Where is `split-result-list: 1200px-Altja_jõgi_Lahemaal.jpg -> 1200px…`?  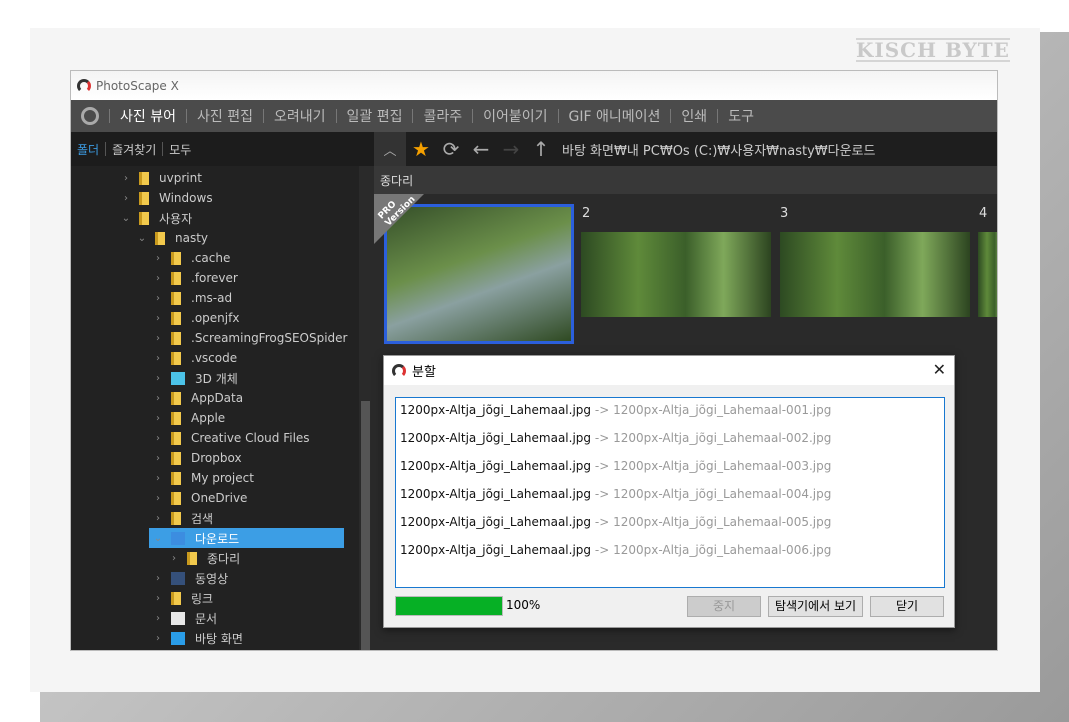 split-result-list: 1200px-Altja_jõgi_Lahemaal.jpg -> 1200px… is located at coordinates (670, 492).